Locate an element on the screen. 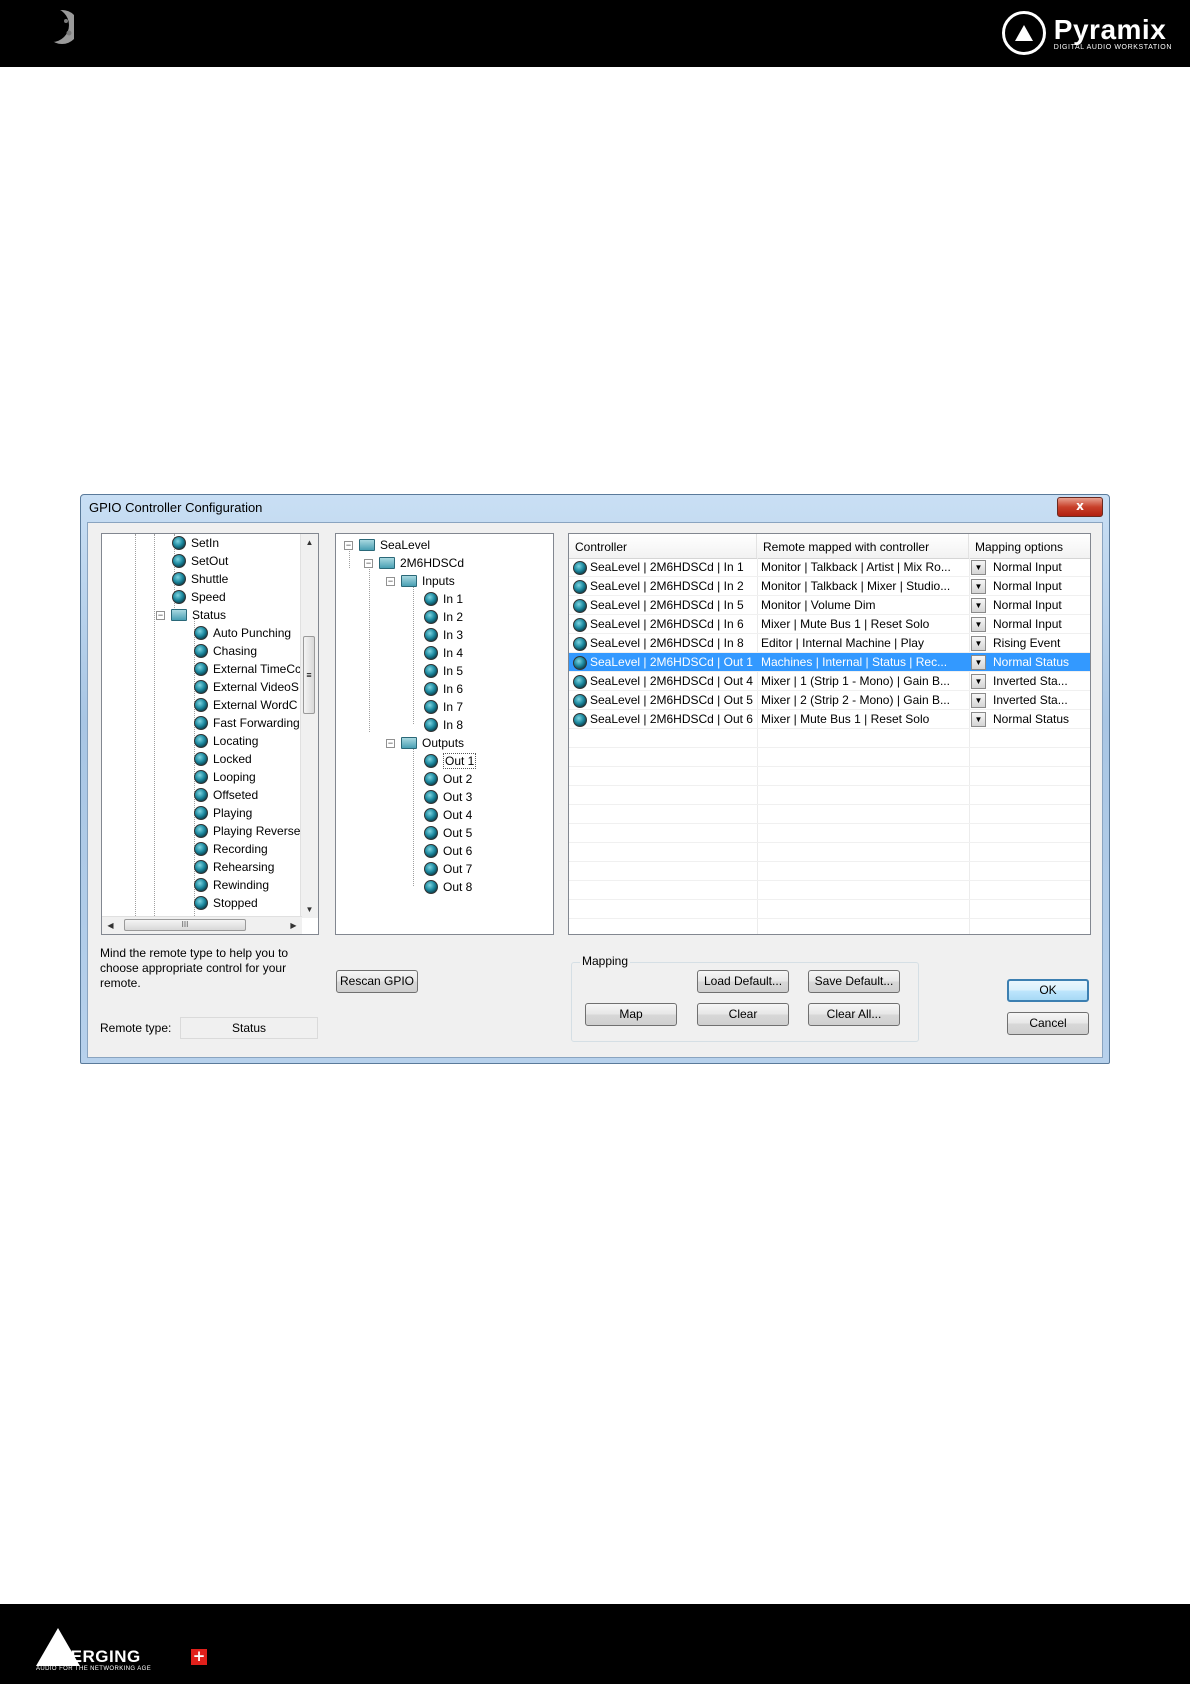 The height and width of the screenshot is (1684, 1190). scroll-up-arrow-icon: ▲ is located at coordinates (309, 542).